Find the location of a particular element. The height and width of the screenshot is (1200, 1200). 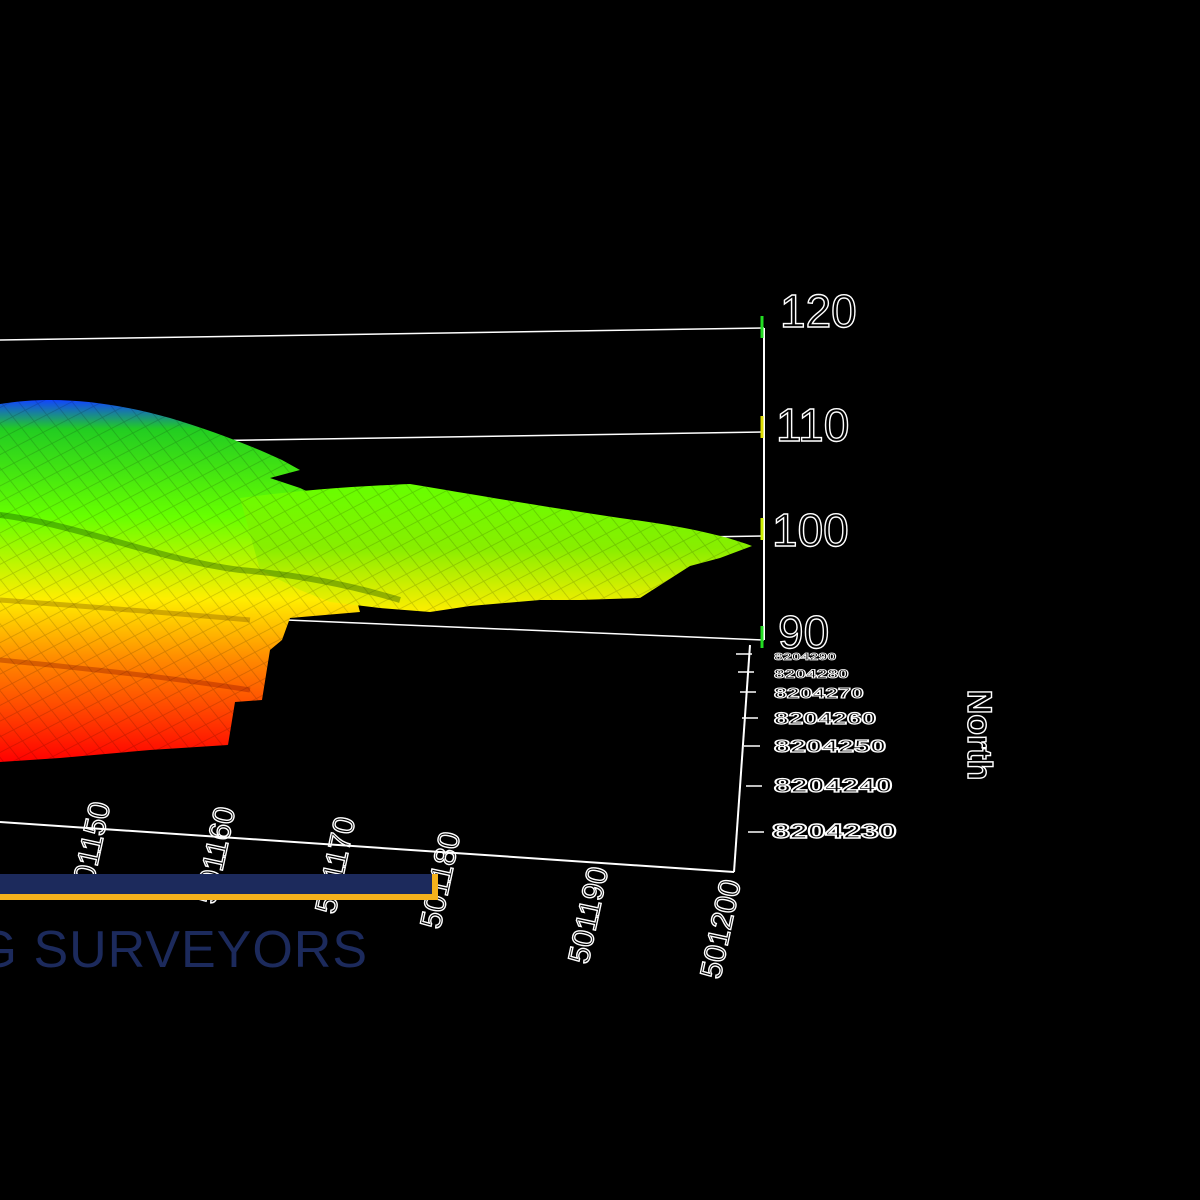

z-tick-label: 120 is located at coordinates (818, 311).